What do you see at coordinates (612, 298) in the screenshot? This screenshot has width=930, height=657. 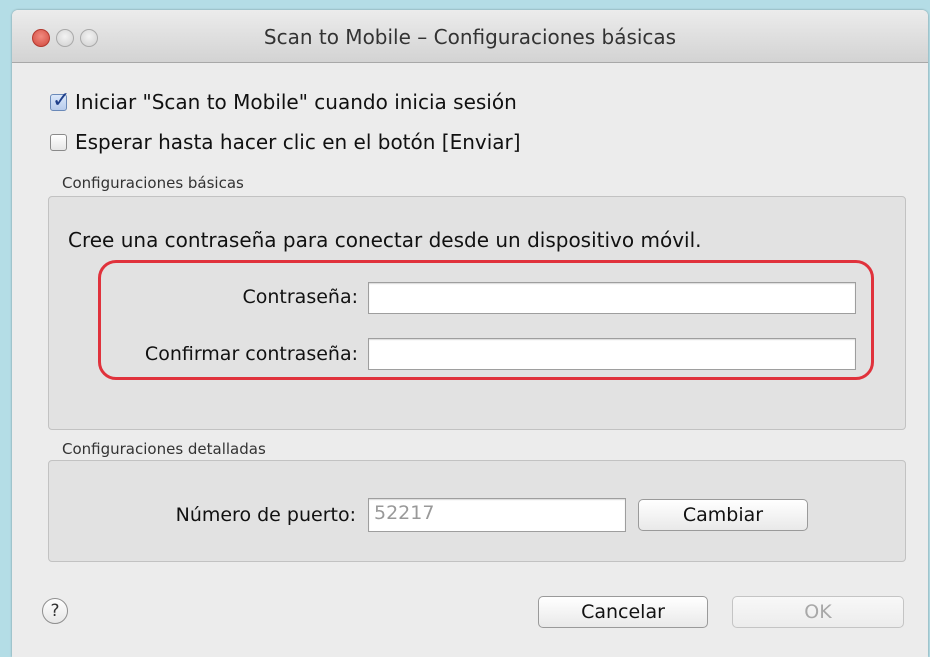 I see `password-field` at bounding box center [612, 298].